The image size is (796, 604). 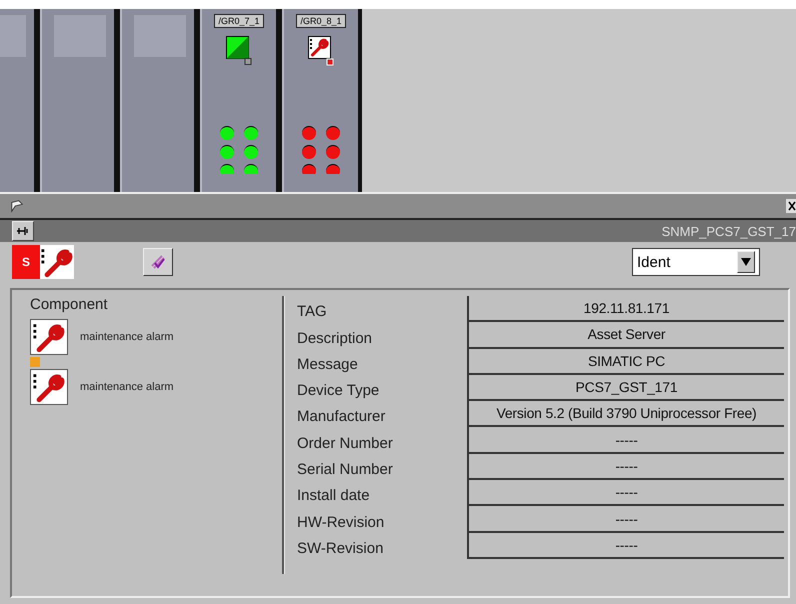 I want to click on check-icon, so click(x=158, y=262).